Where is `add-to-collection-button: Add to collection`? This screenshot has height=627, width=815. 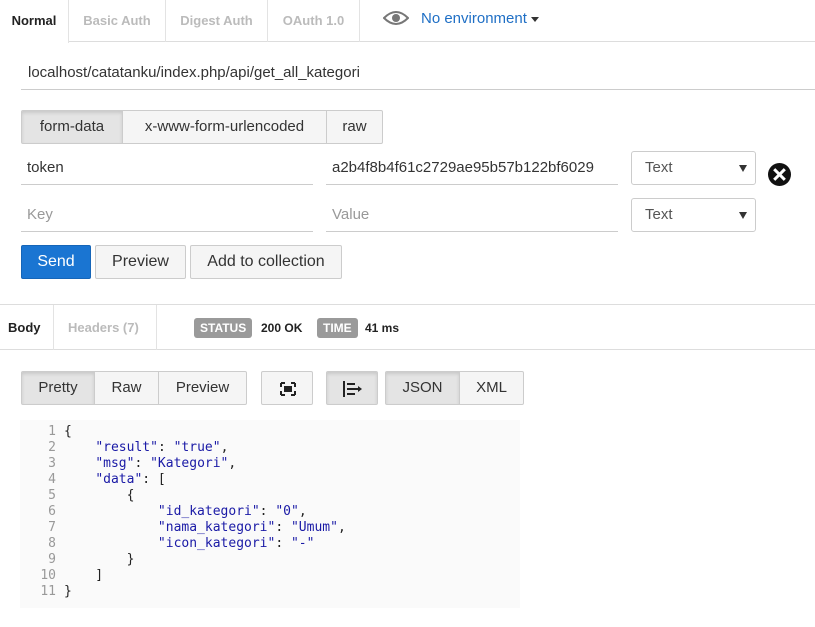 add-to-collection-button: Add to collection is located at coordinates (266, 262).